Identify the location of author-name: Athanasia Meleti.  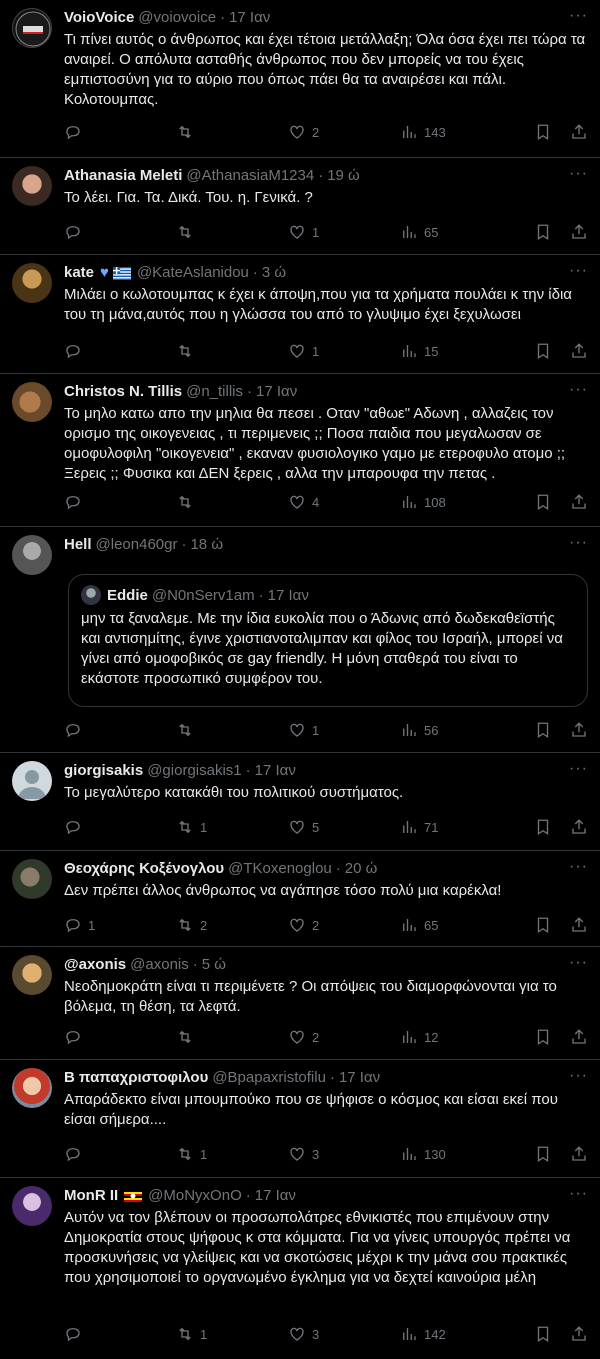
(123, 176).